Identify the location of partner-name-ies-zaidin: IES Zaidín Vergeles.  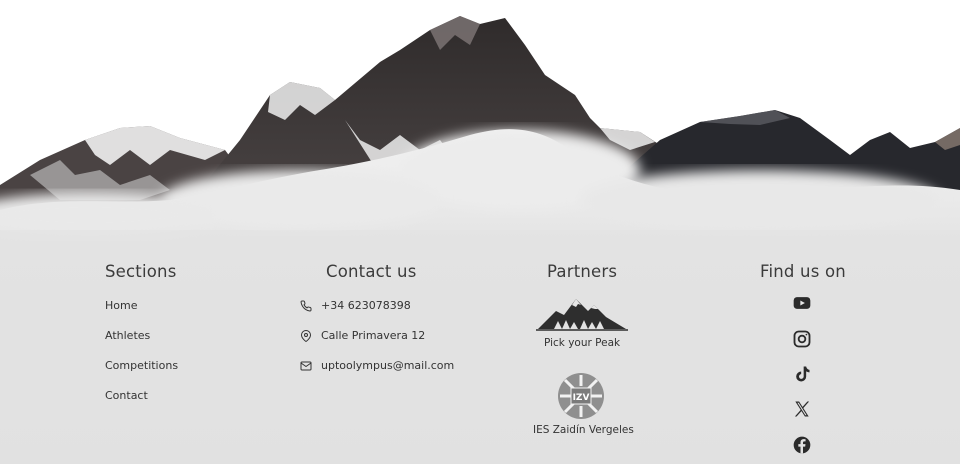
(583, 430).